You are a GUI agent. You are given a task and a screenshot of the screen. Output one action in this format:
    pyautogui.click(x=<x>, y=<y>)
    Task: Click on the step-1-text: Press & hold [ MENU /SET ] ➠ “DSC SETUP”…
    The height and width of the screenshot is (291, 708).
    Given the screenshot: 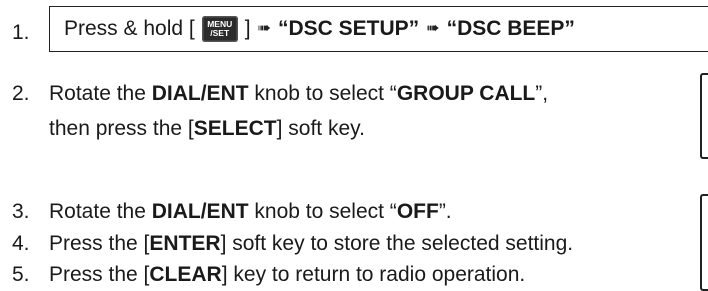 What is the action you would take?
    pyautogui.click(x=319, y=29)
    